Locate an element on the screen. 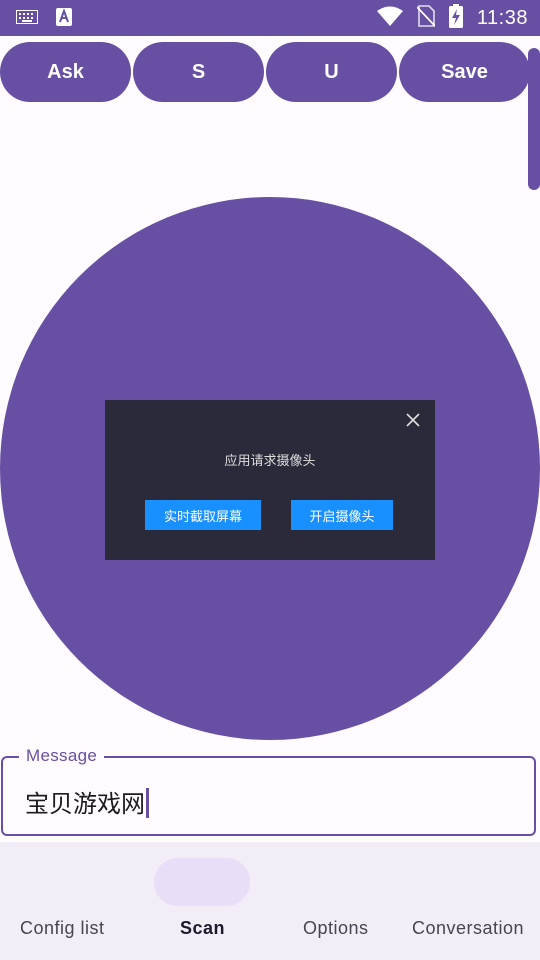 The width and height of the screenshot is (540, 960). close-icon is located at coordinates (413, 420).